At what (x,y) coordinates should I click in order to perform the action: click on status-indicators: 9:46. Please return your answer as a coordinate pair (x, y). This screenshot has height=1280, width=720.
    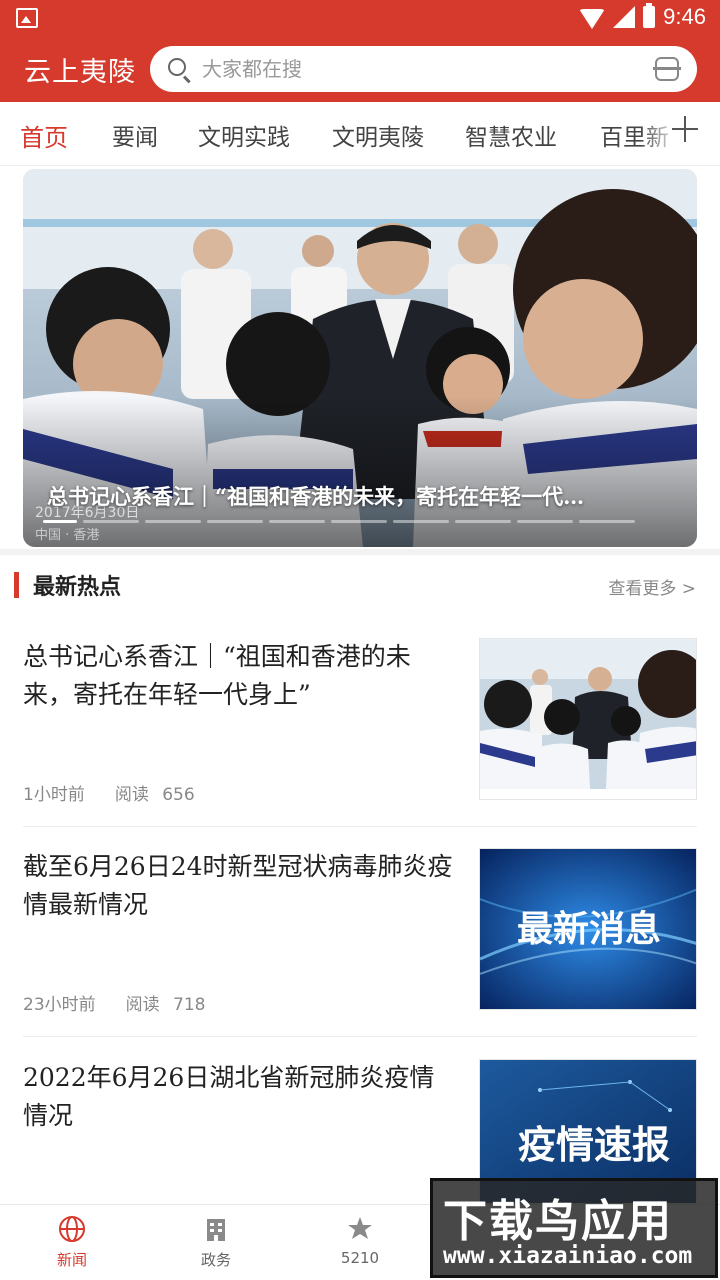
    Looking at the image, I should click on (642, 16).